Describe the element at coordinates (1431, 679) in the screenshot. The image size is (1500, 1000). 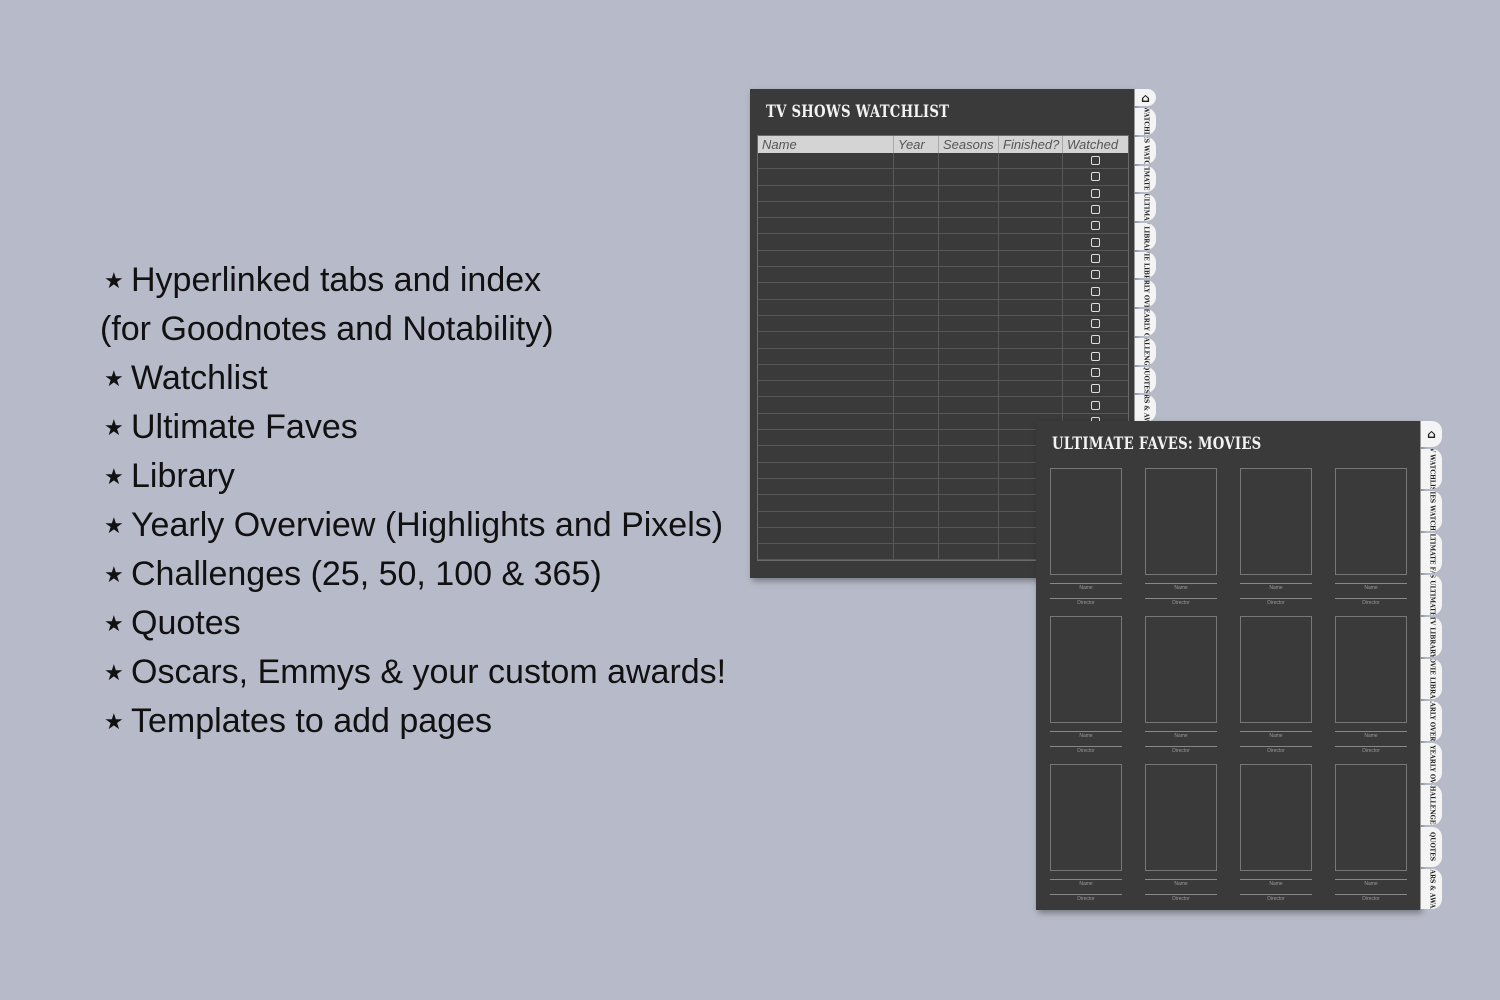
I see `tab-movie-library: MOVIE LIBRARY` at that location.